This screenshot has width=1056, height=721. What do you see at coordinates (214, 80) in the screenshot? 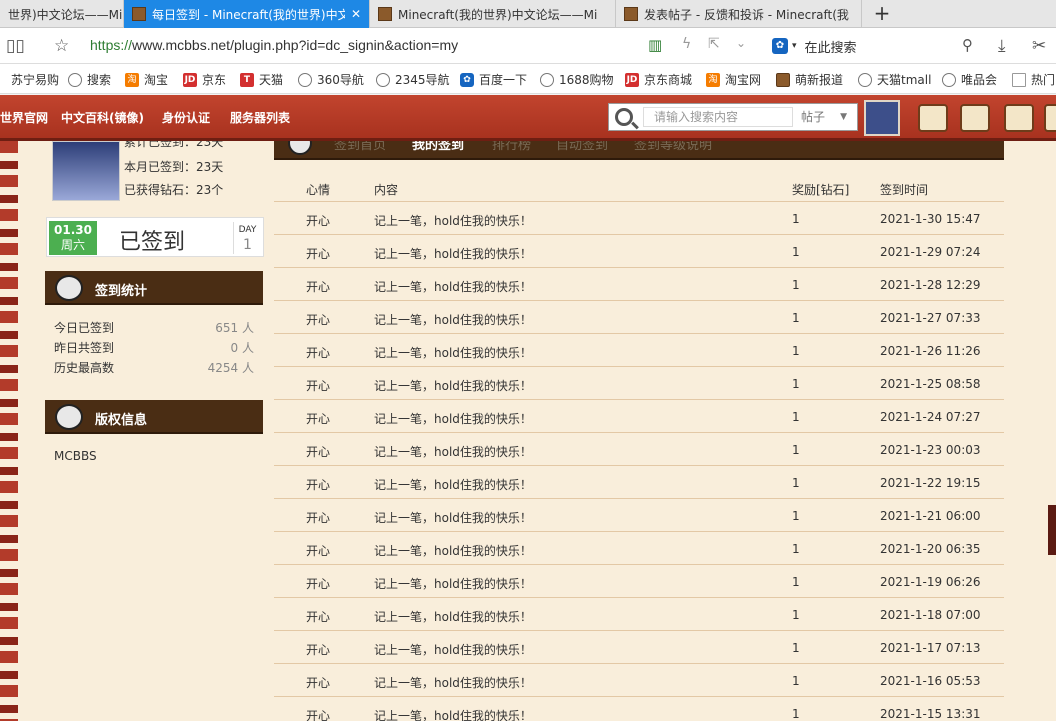
I see `bookmark-label: 京东` at bounding box center [214, 80].